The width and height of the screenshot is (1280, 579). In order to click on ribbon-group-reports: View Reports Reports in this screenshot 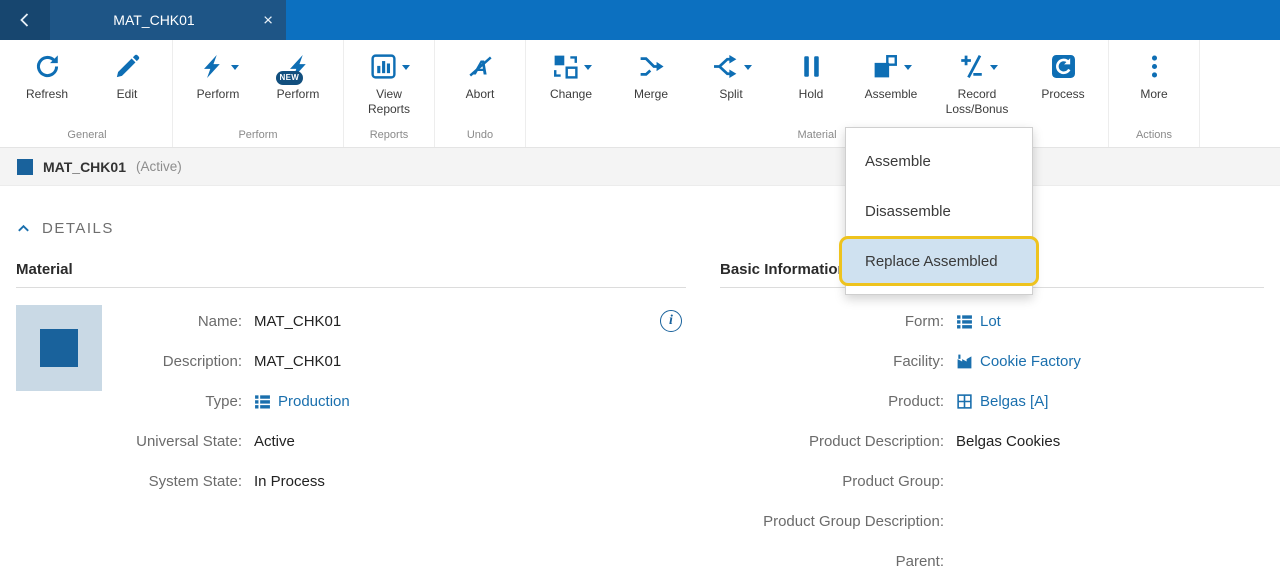, I will do `click(388, 93)`.